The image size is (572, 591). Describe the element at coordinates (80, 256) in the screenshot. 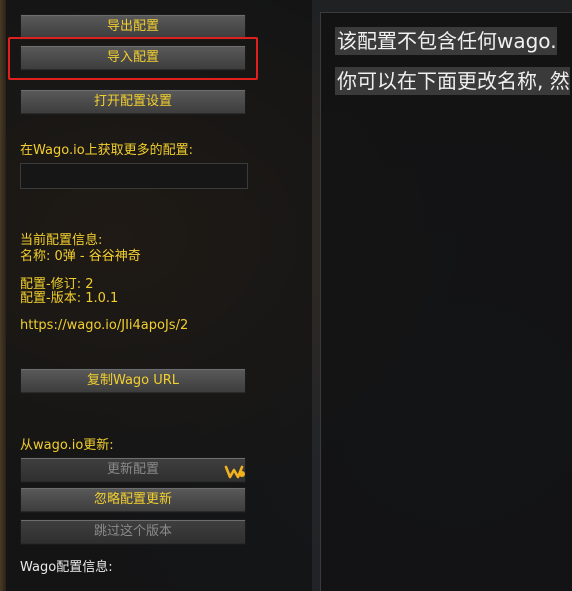

I see `profile-name-text: 名称: 0弹 - 谷谷神奇` at that location.